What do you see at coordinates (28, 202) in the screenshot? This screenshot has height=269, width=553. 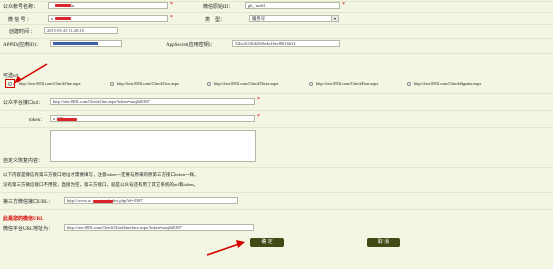 I see `third-party-url-label: 第三方微信接口URL：` at bounding box center [28, 202].